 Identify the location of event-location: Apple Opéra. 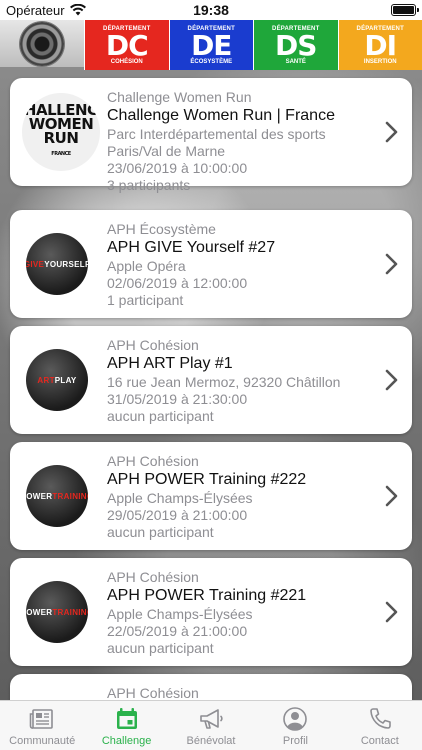
(146, 266).